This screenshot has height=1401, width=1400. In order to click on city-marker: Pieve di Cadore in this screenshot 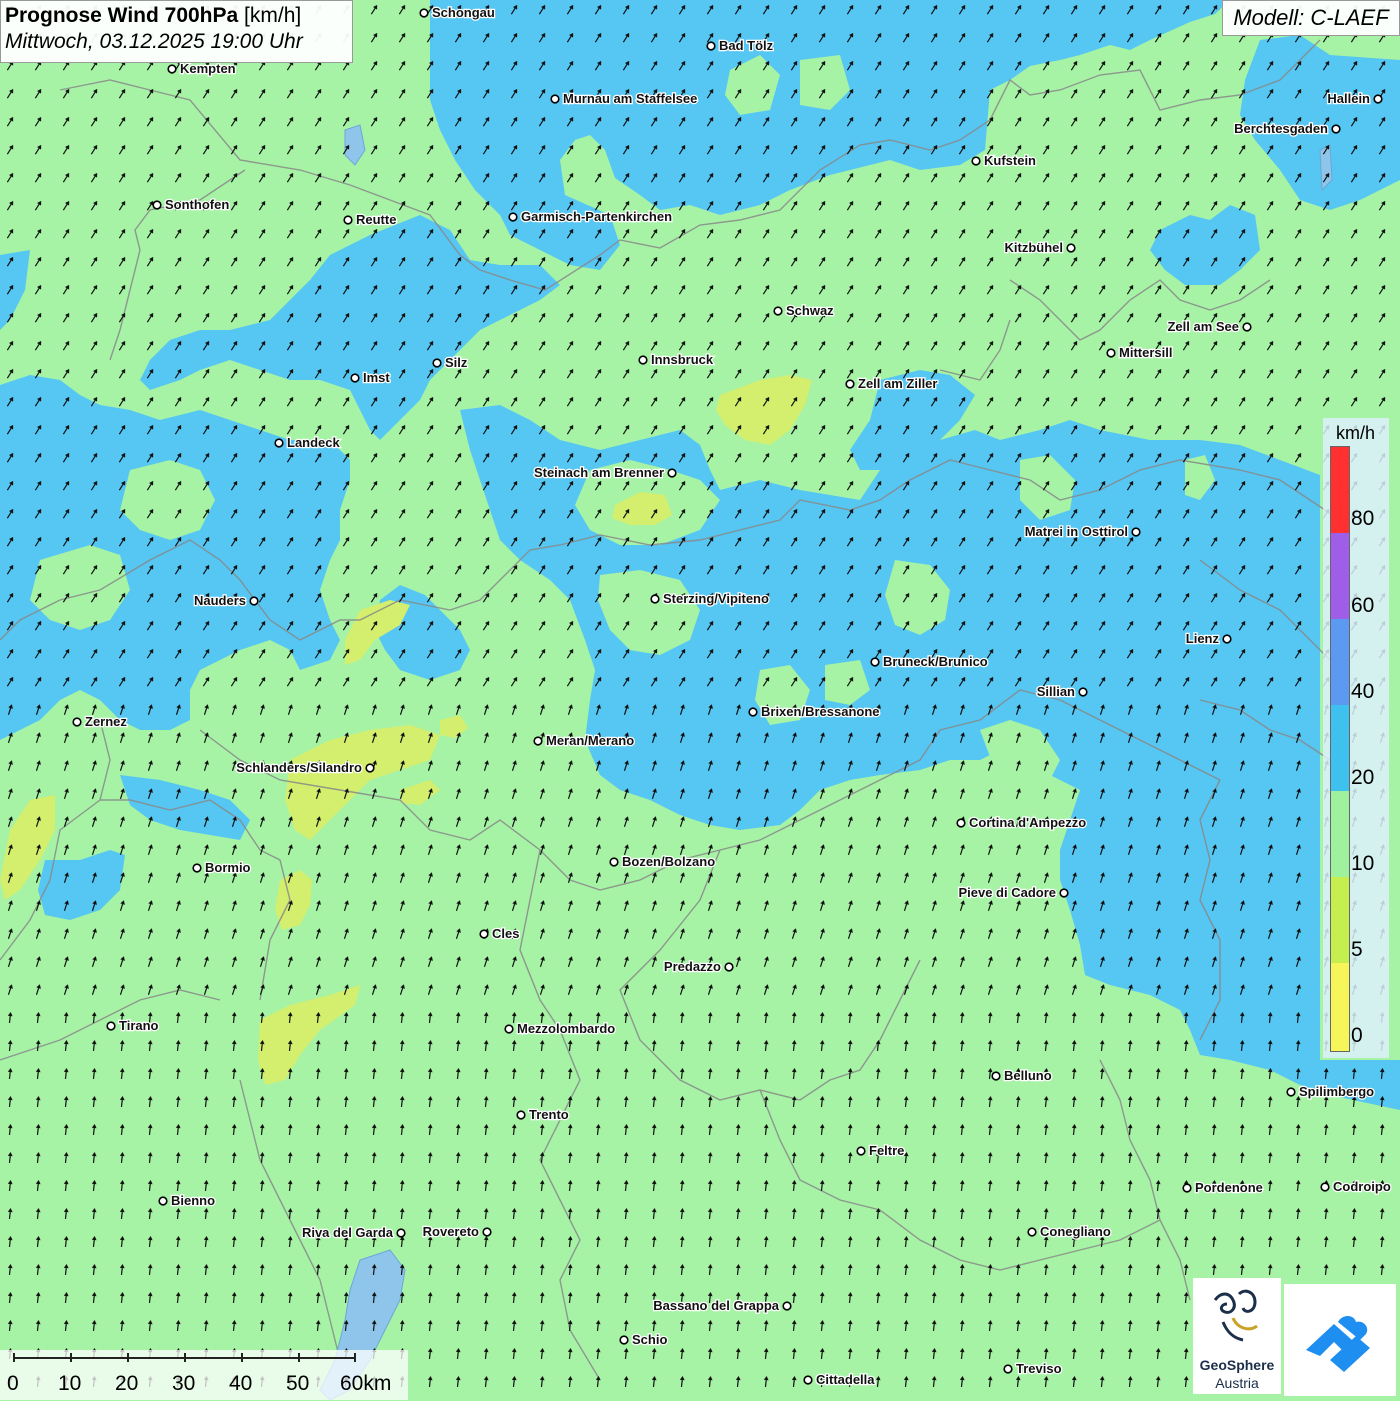, I will do `click(1013, 892)`.